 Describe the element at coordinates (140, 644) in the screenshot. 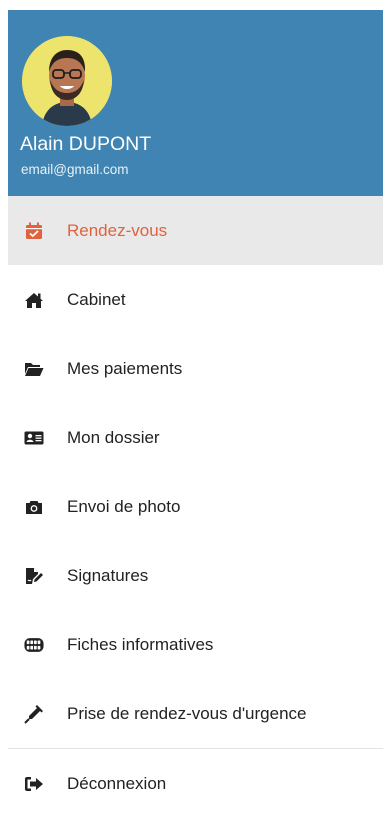

I see `menu-item-label: Fiches informatives` at that location.